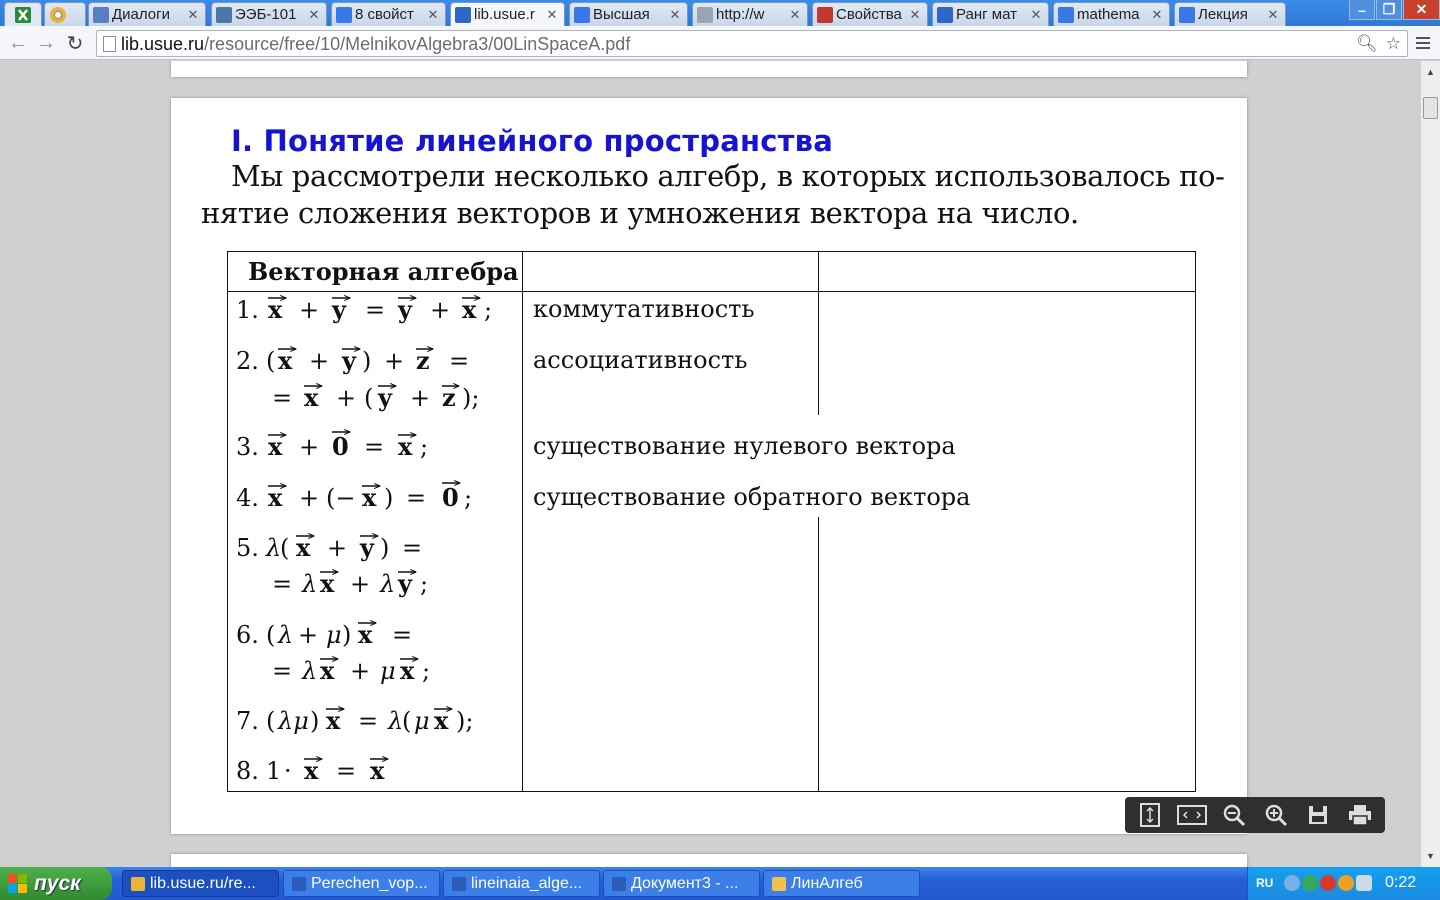  Describe the element at coordinates (1400, 883) in the screenshot. I see `clock: 0:22` at that location.